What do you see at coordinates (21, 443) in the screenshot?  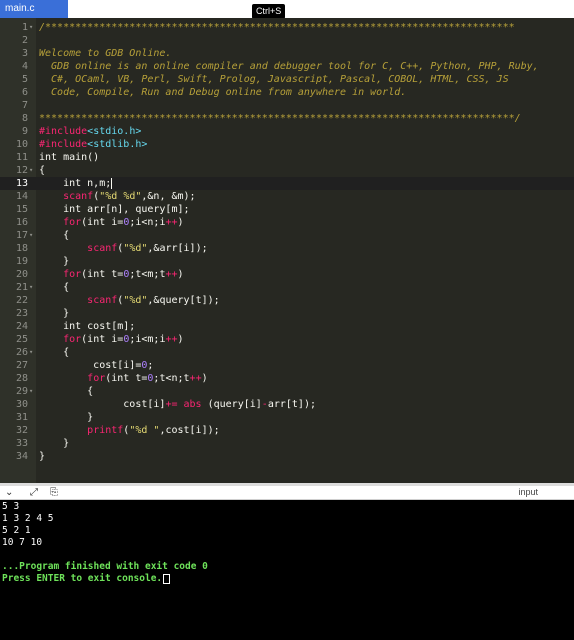 I see `line-number: 33` at bounding box center [21, 443].